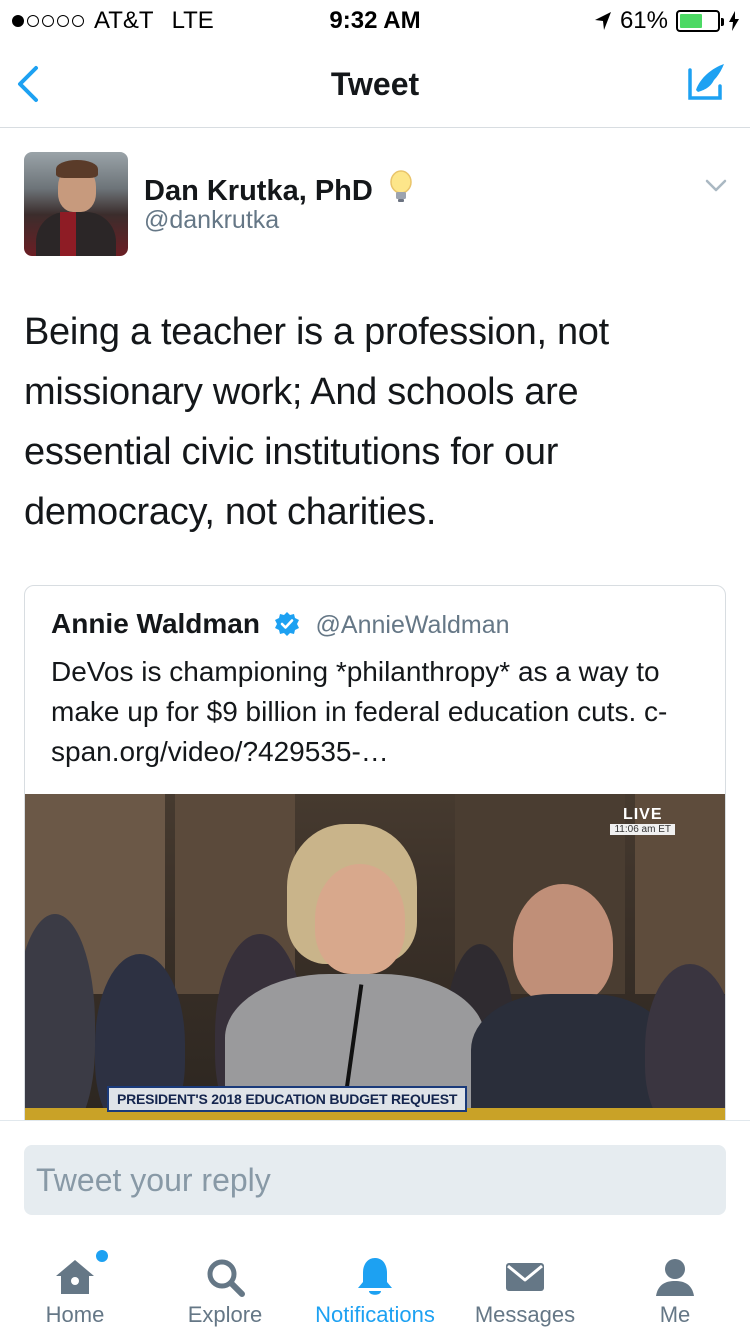 The image size is (750, 1334). What do you see at coordinates (258, 191) in the screenshot?
I see `author-name: Dan Krutka, PhD` at bounding box center [258, 191].